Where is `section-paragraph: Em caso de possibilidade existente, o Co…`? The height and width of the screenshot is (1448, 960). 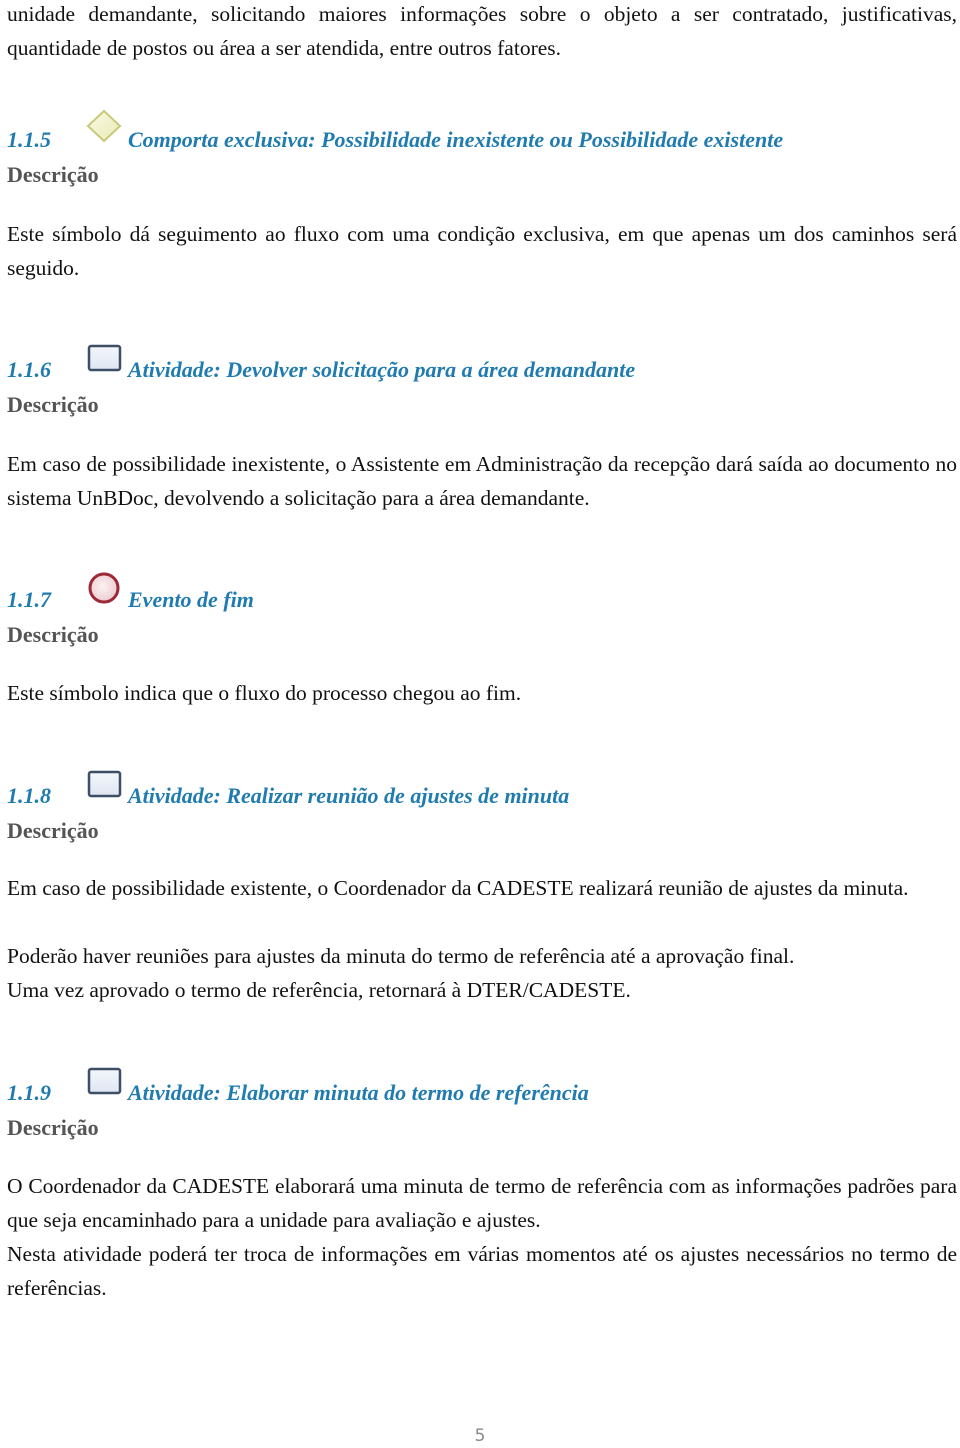 section-paragraph: Em caso de possibilidade existente, o Co… is located at coordinates (458, 888).